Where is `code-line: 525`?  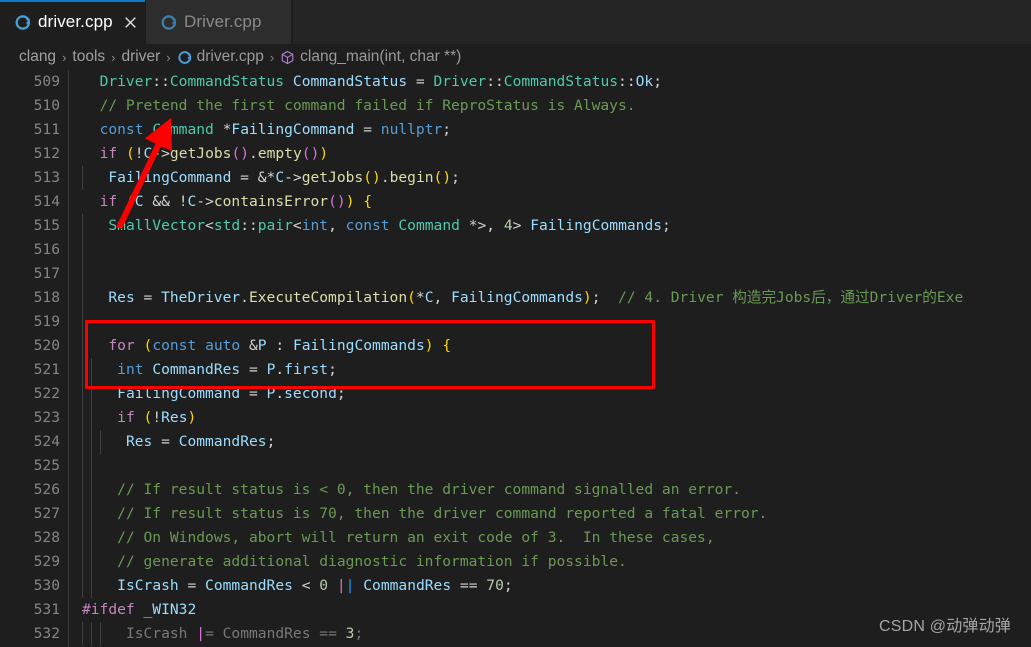 code-line: 525 is located at coordinates (515, 466).